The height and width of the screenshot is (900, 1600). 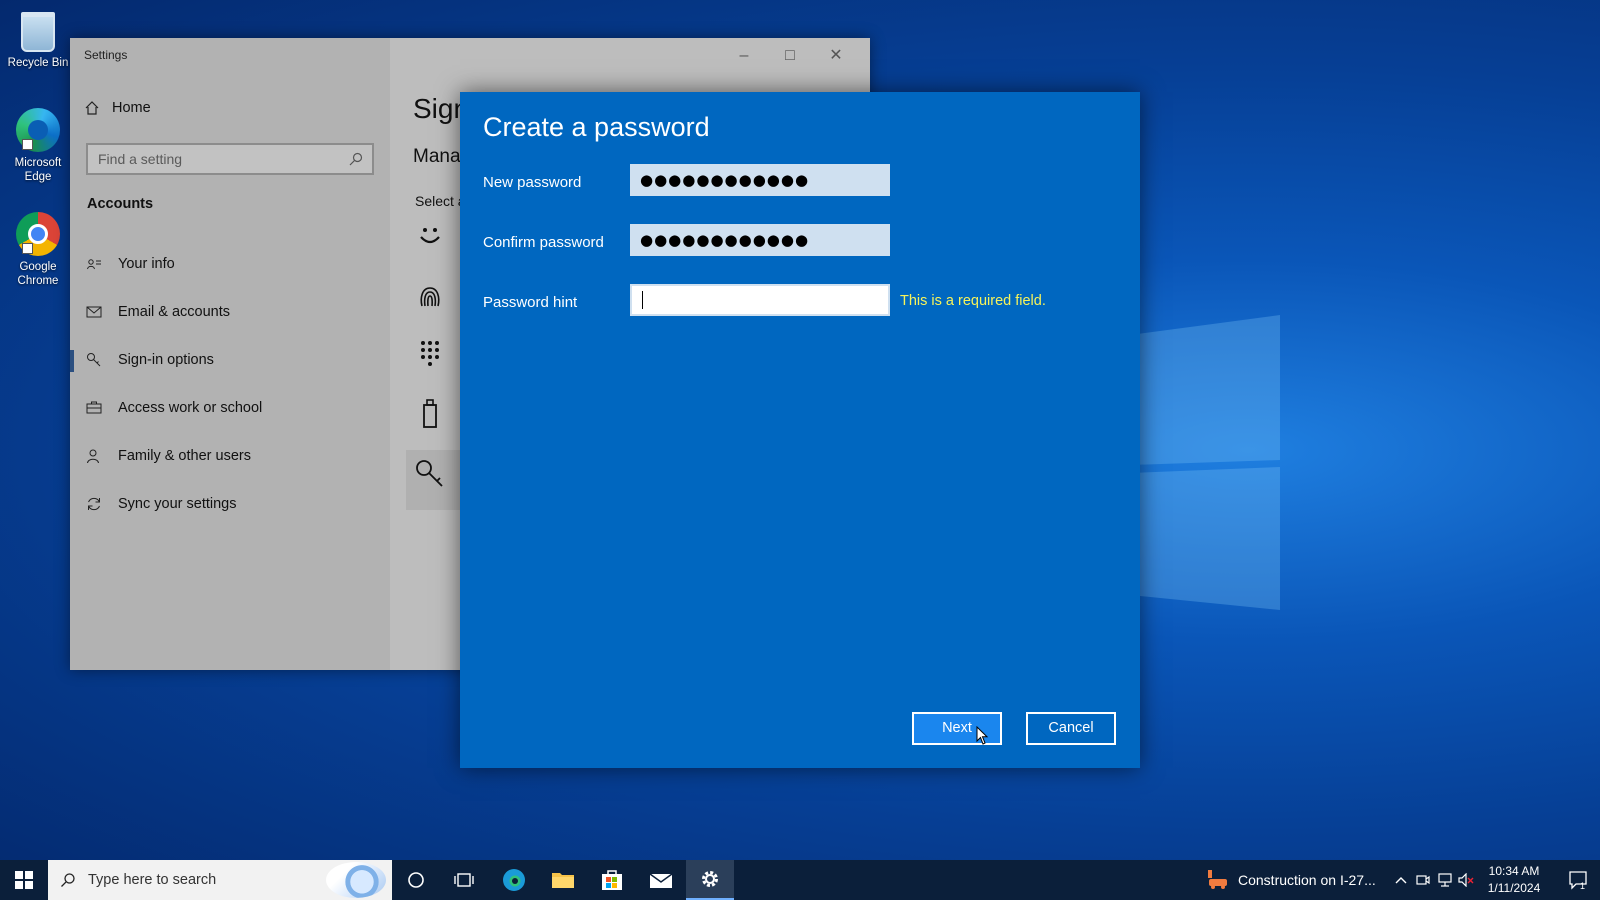 I want to click on meet-now-icon, so click(x=1423, y=880).